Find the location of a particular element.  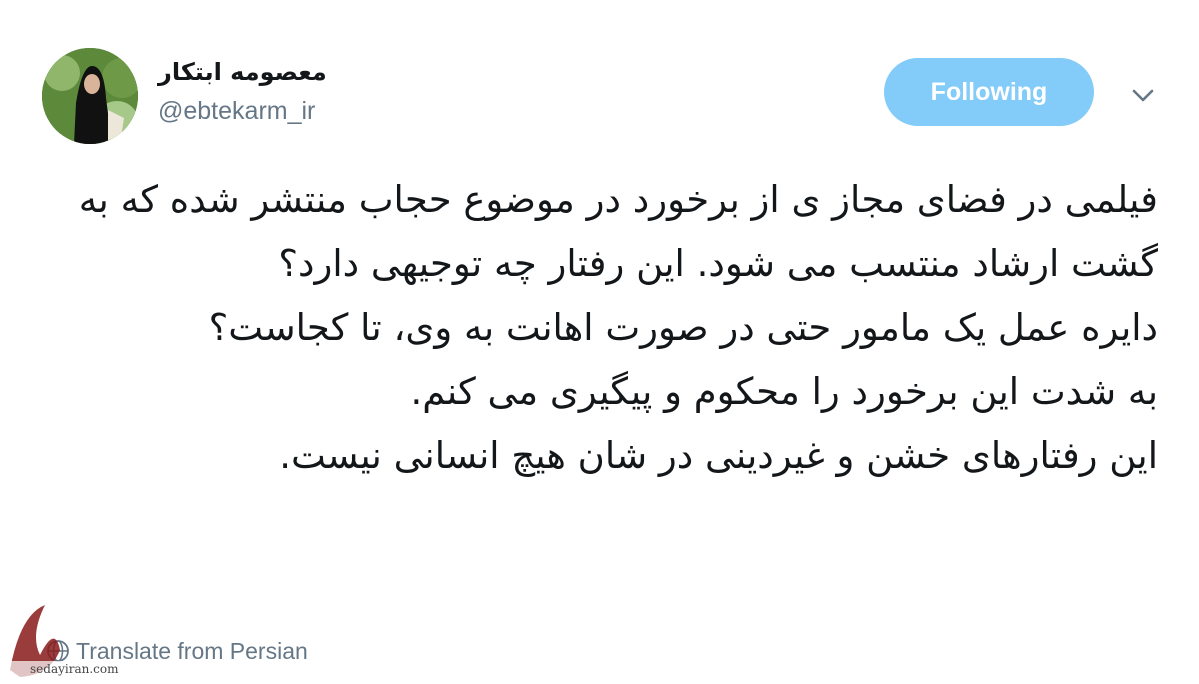

watermark-site: sedayiran.com is located at coordinates (74, 669).